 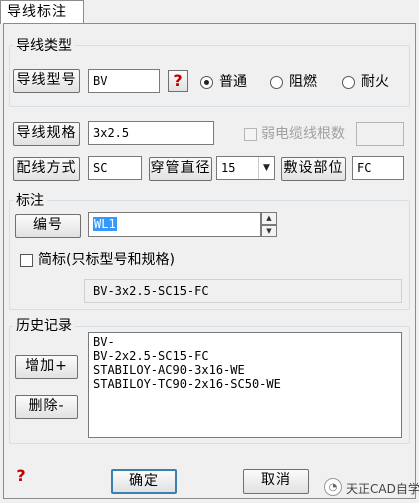 What do you see at coordinates (124, 81) in the screenshot?
I see `wire-model-field: BV` at bounding box center [124, 81].